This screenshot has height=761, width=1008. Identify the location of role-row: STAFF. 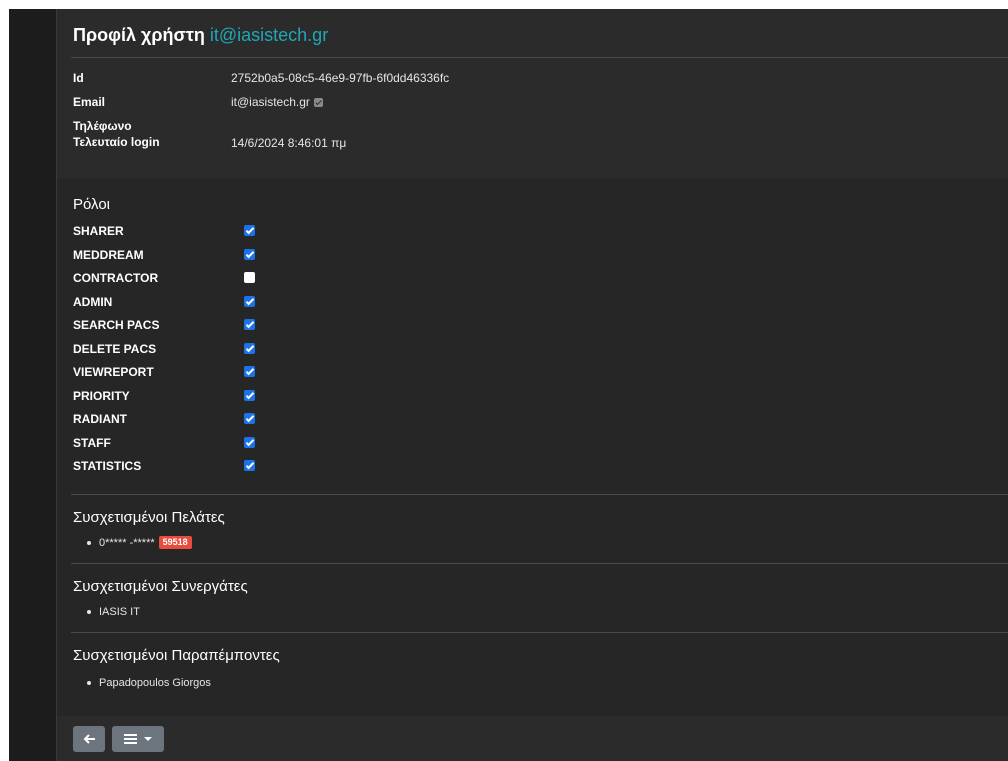
(183, 443).